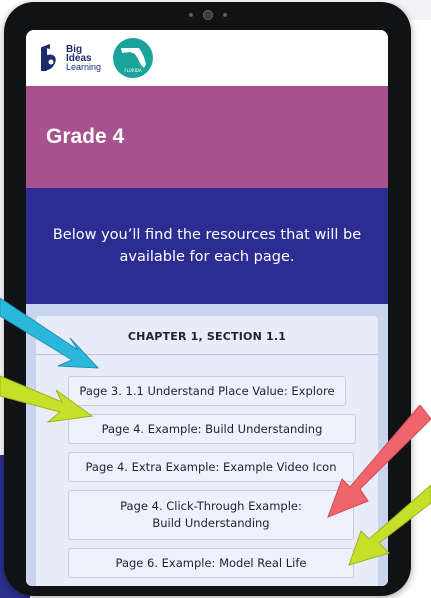 The height and width of the screenshot is (598, 431). I want to click on lime-arrow-icon, so click(47, 399).